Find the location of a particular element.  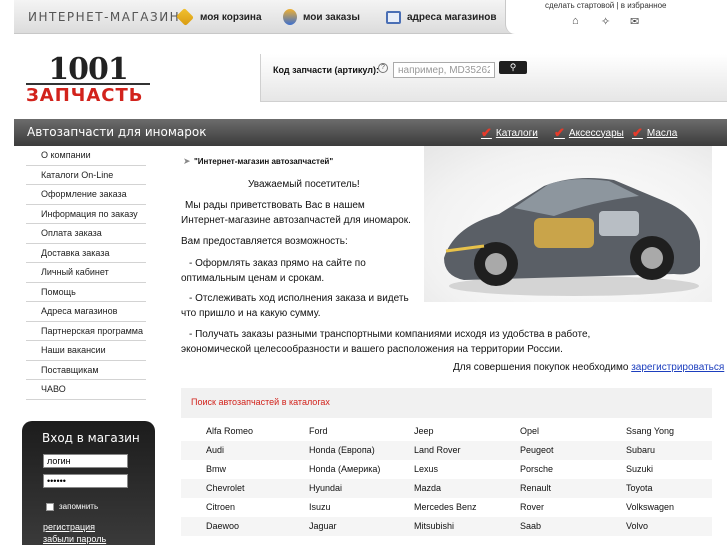

brand-link: Land Rover is located at coordinates (437, 450).